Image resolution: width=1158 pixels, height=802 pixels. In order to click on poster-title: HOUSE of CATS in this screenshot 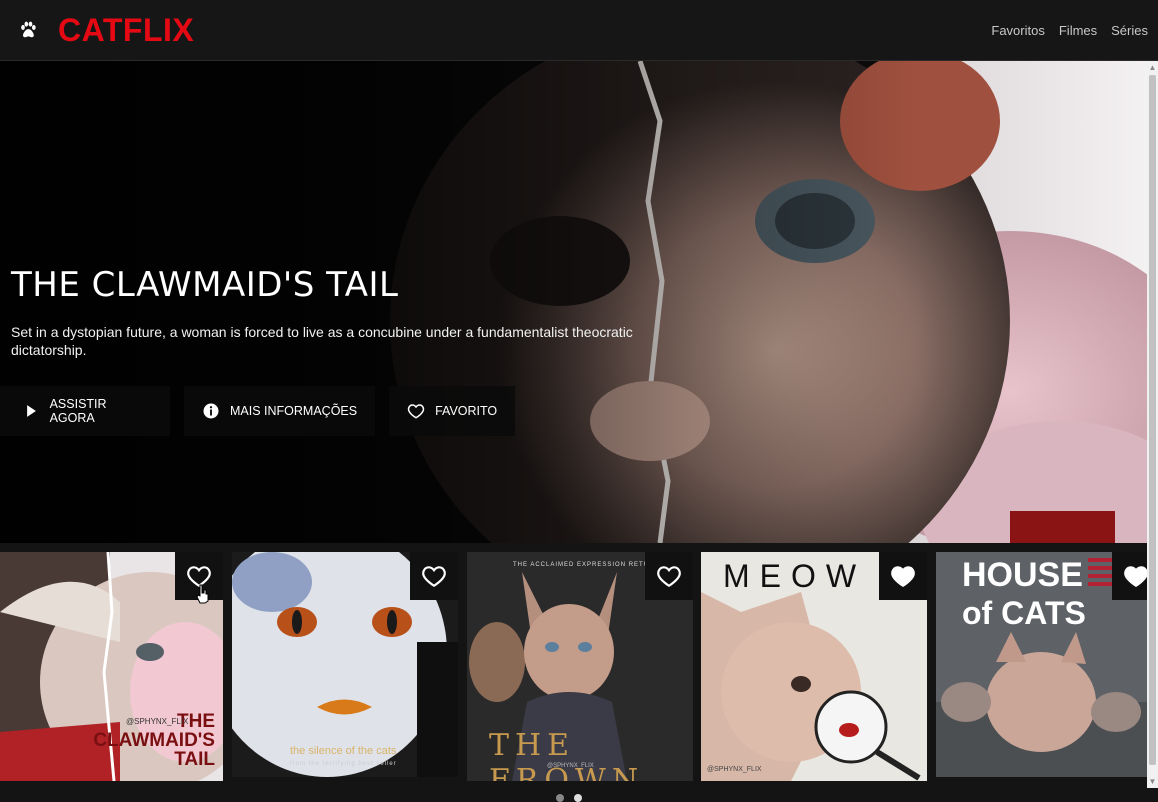, I will do `click(1024, 594)`.